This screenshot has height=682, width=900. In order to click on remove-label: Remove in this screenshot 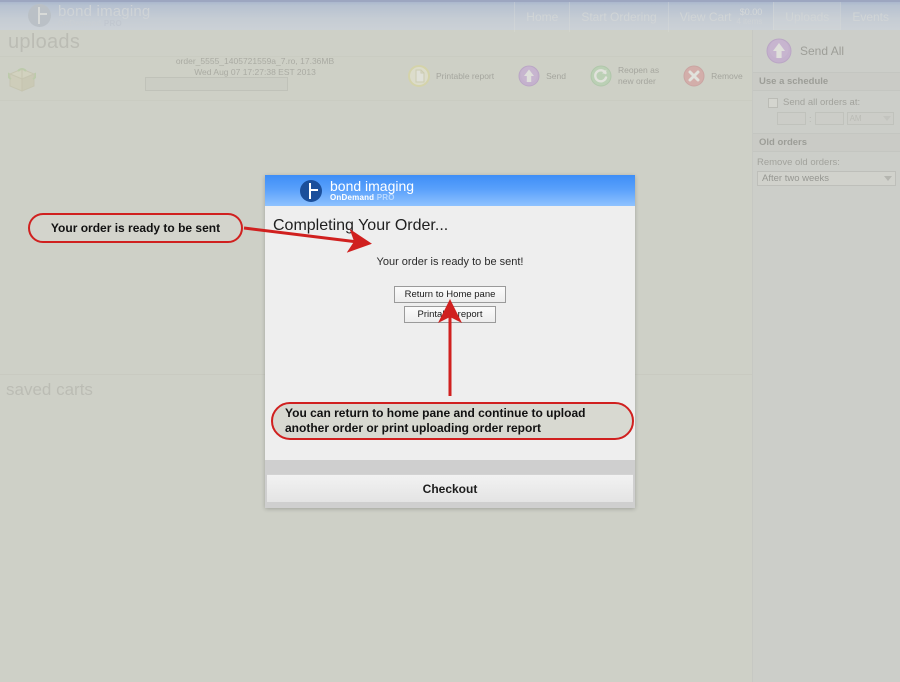, I will do `click(727, 75)`.